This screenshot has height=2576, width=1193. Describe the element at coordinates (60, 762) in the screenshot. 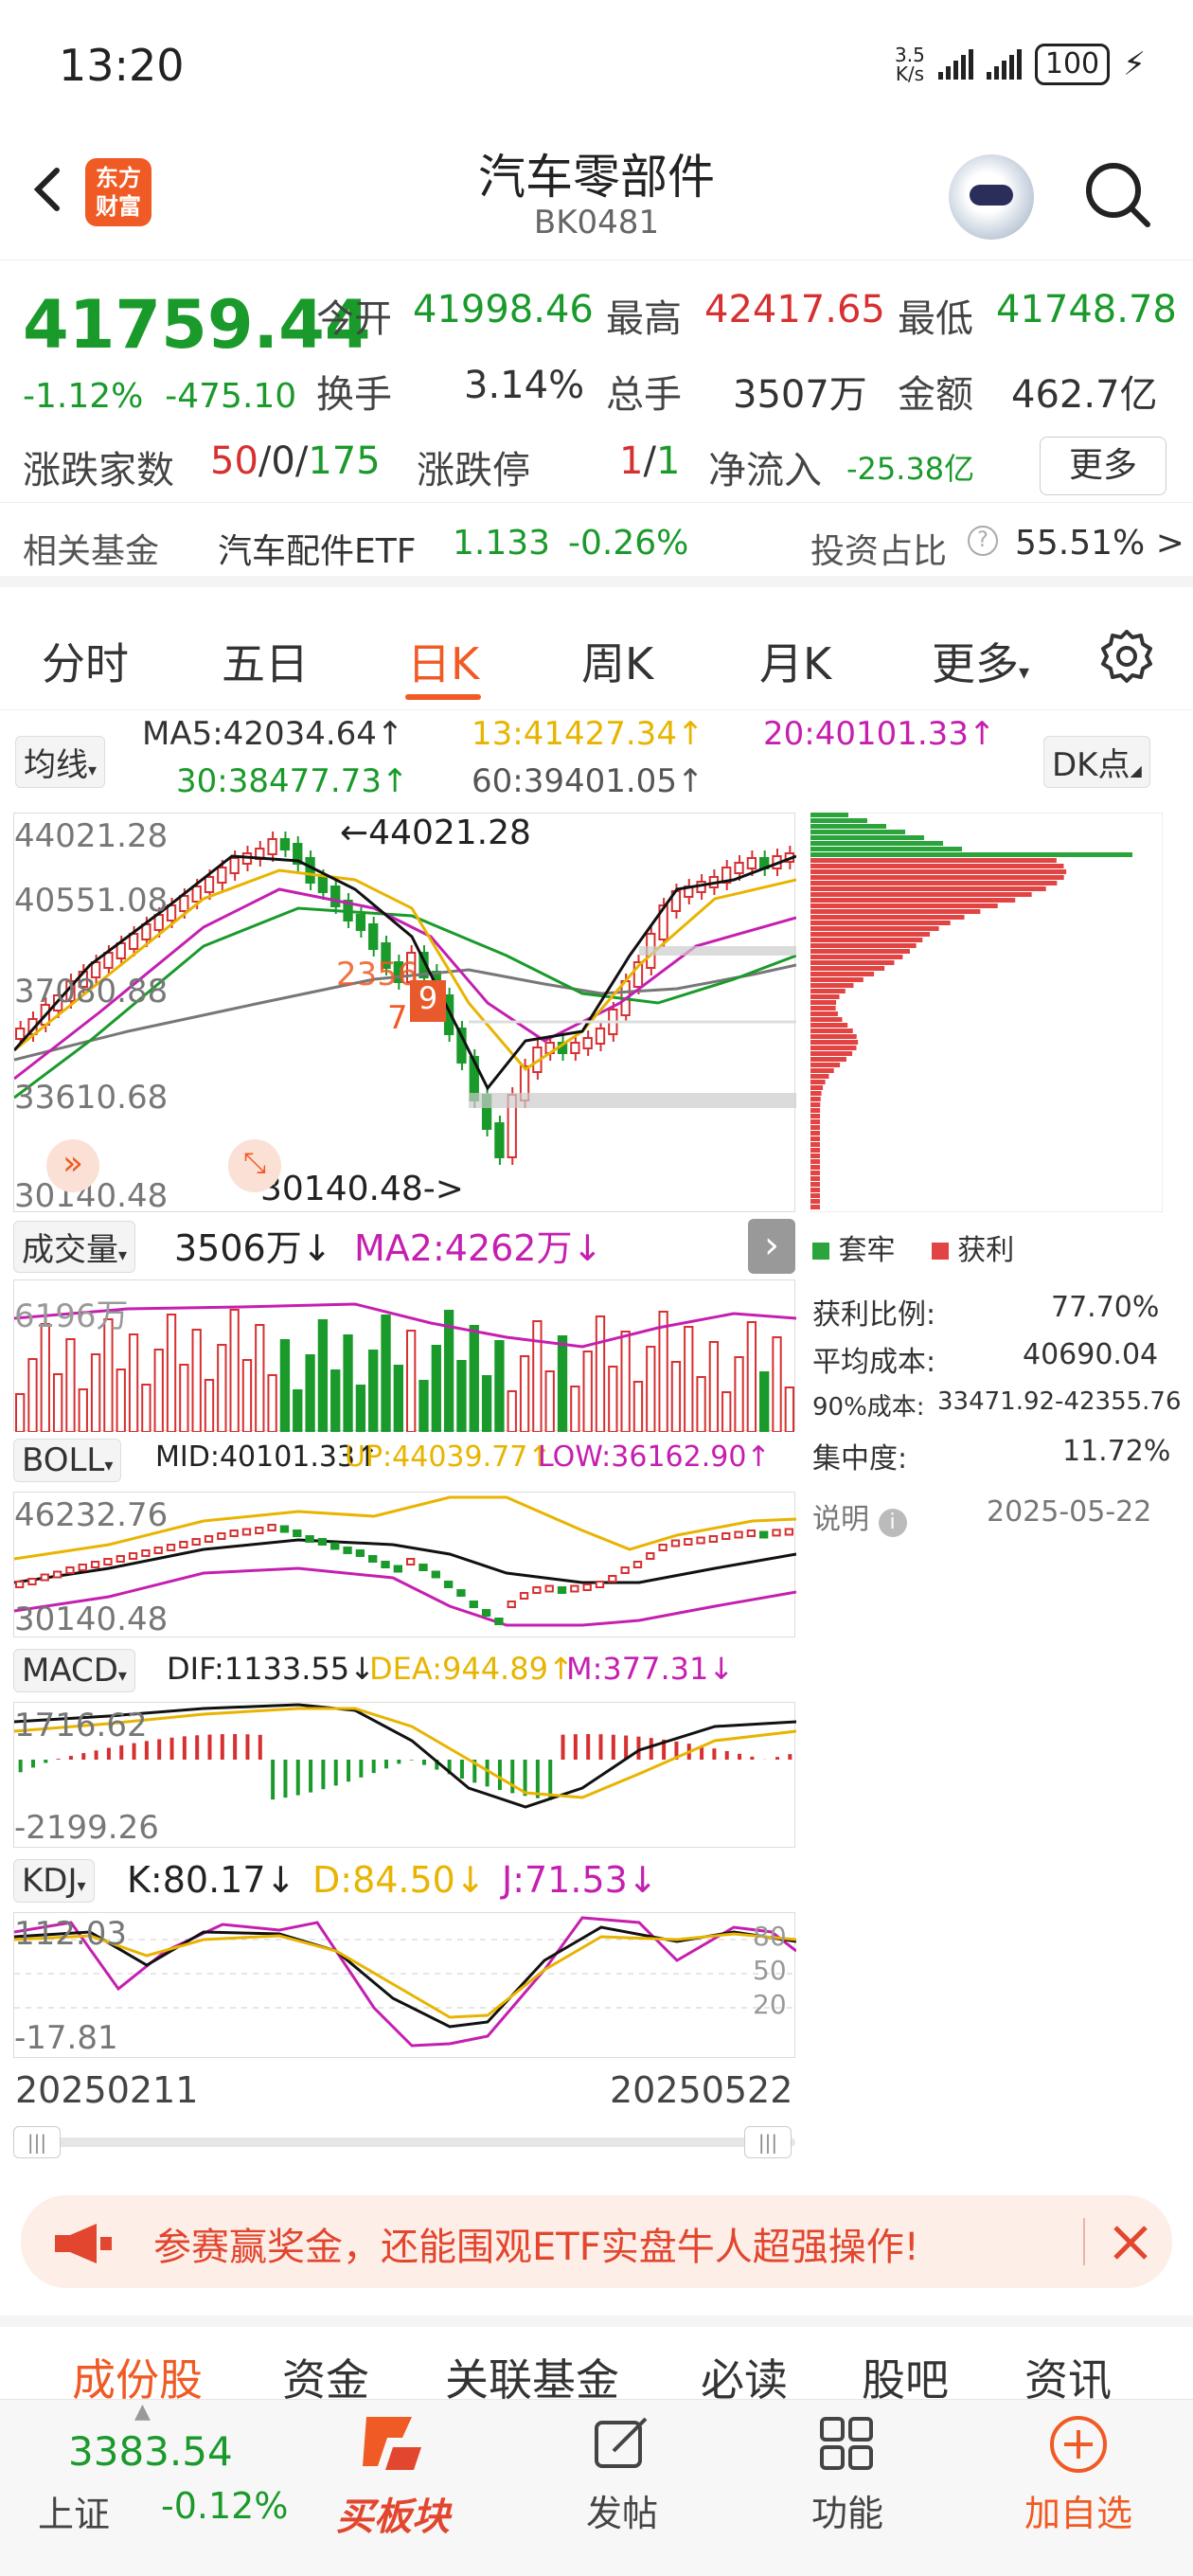

I see `ma-dropdown: 均线▾` at that location.